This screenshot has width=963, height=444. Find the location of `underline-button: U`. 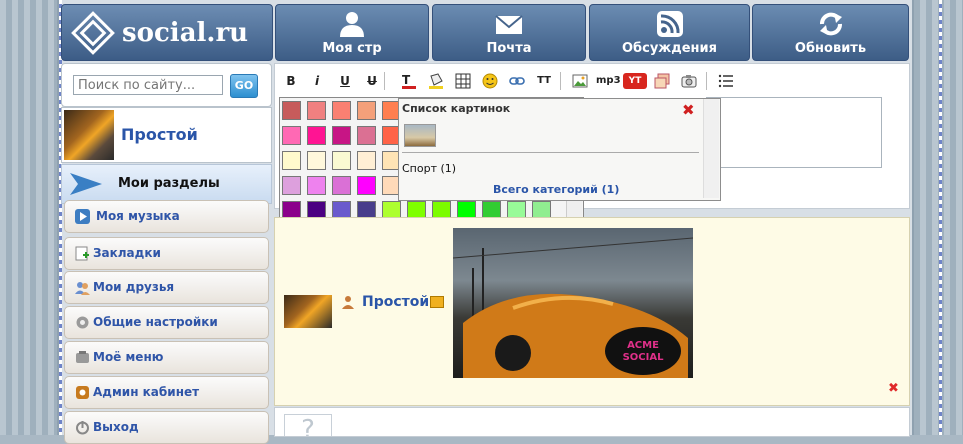

underline-button: U is located at coordinates (345, 81).